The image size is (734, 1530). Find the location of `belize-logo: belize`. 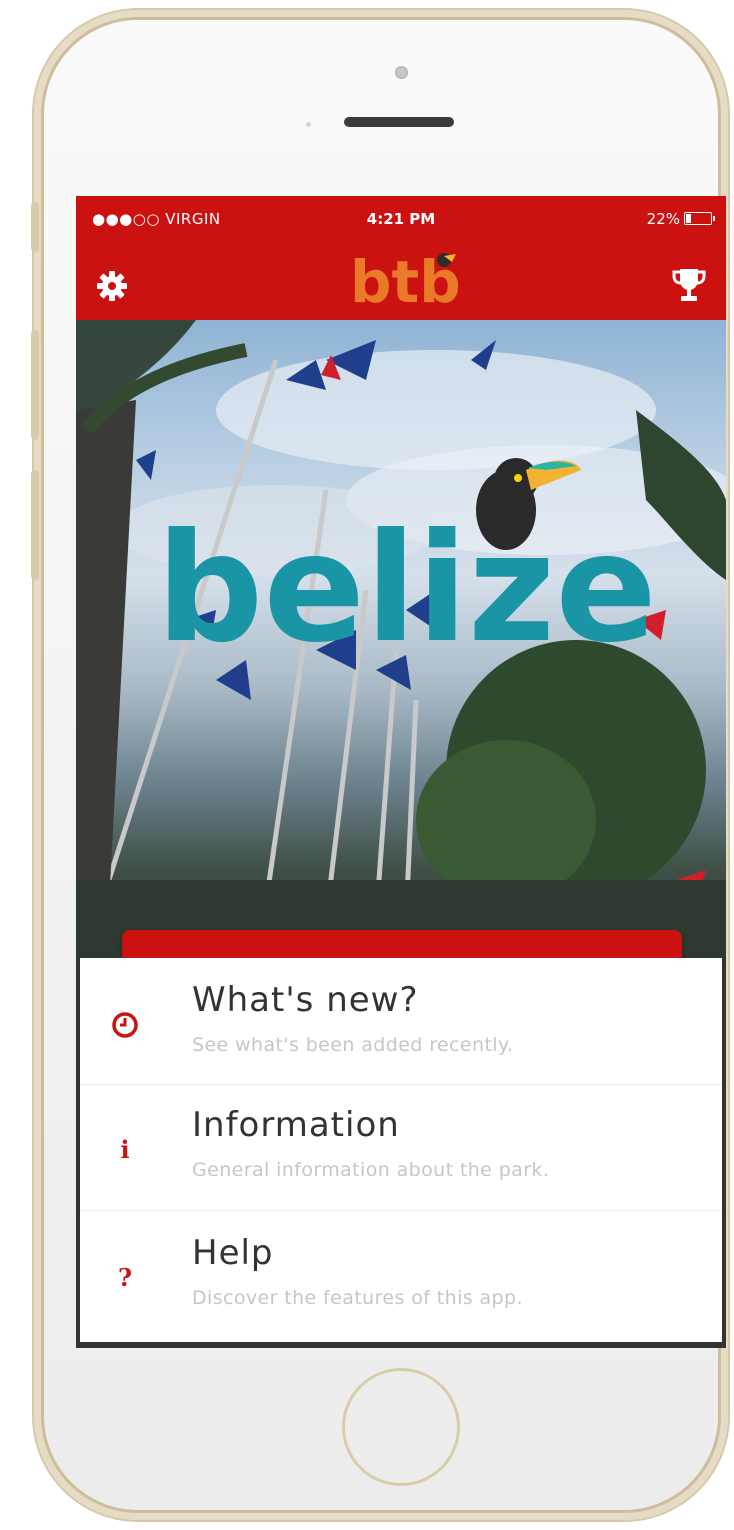

belize-logo: belize is located at coordinates (406, 589).